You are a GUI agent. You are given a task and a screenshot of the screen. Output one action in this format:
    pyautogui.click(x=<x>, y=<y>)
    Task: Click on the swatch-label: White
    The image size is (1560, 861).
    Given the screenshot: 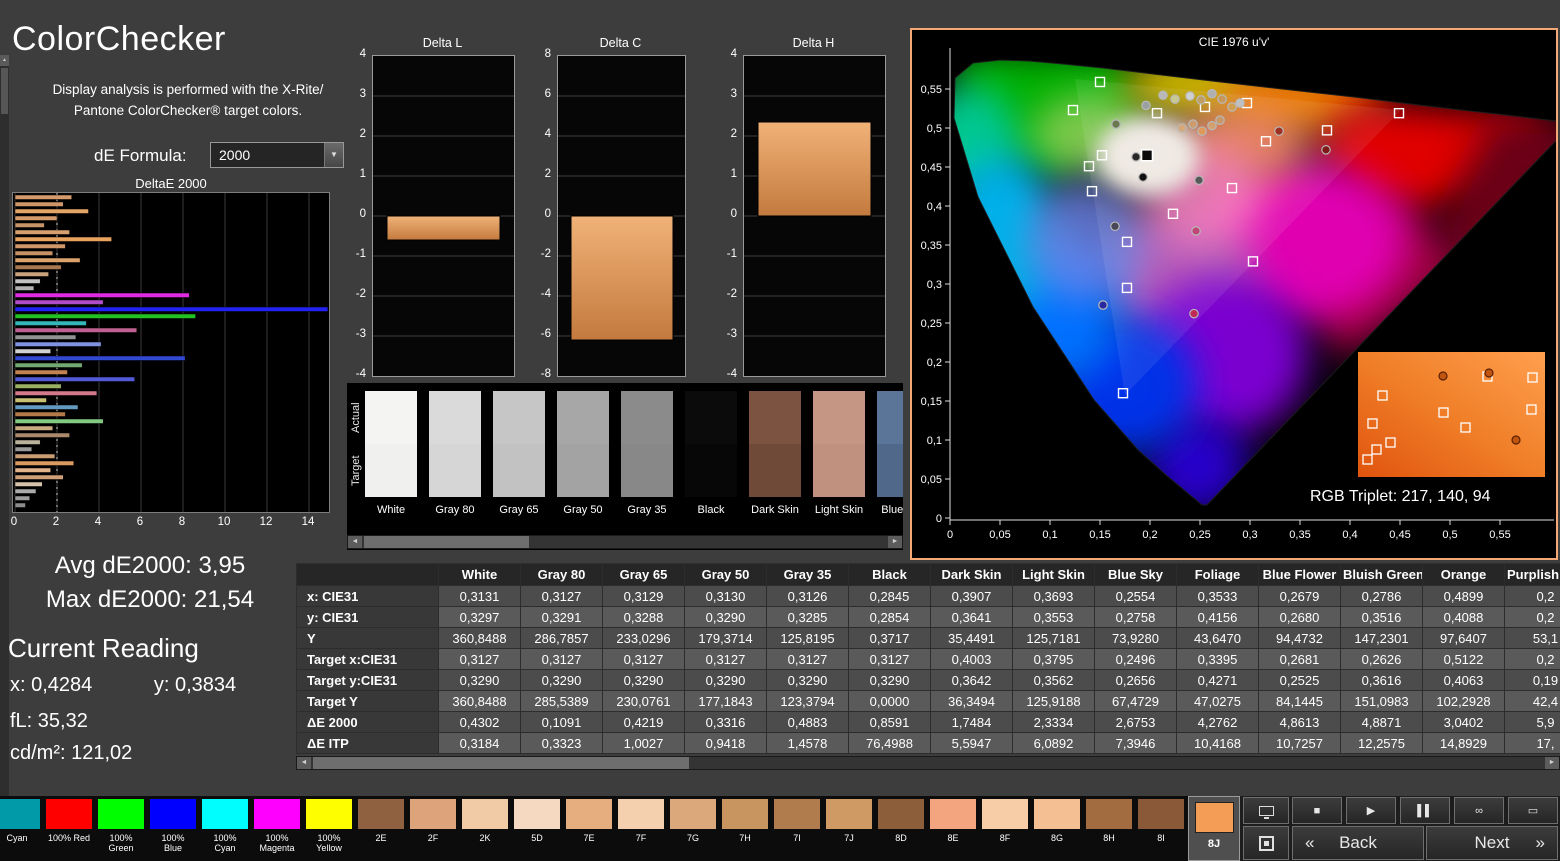 What is the action you would take?
    pyautogui.click(x=391, y=510)
    